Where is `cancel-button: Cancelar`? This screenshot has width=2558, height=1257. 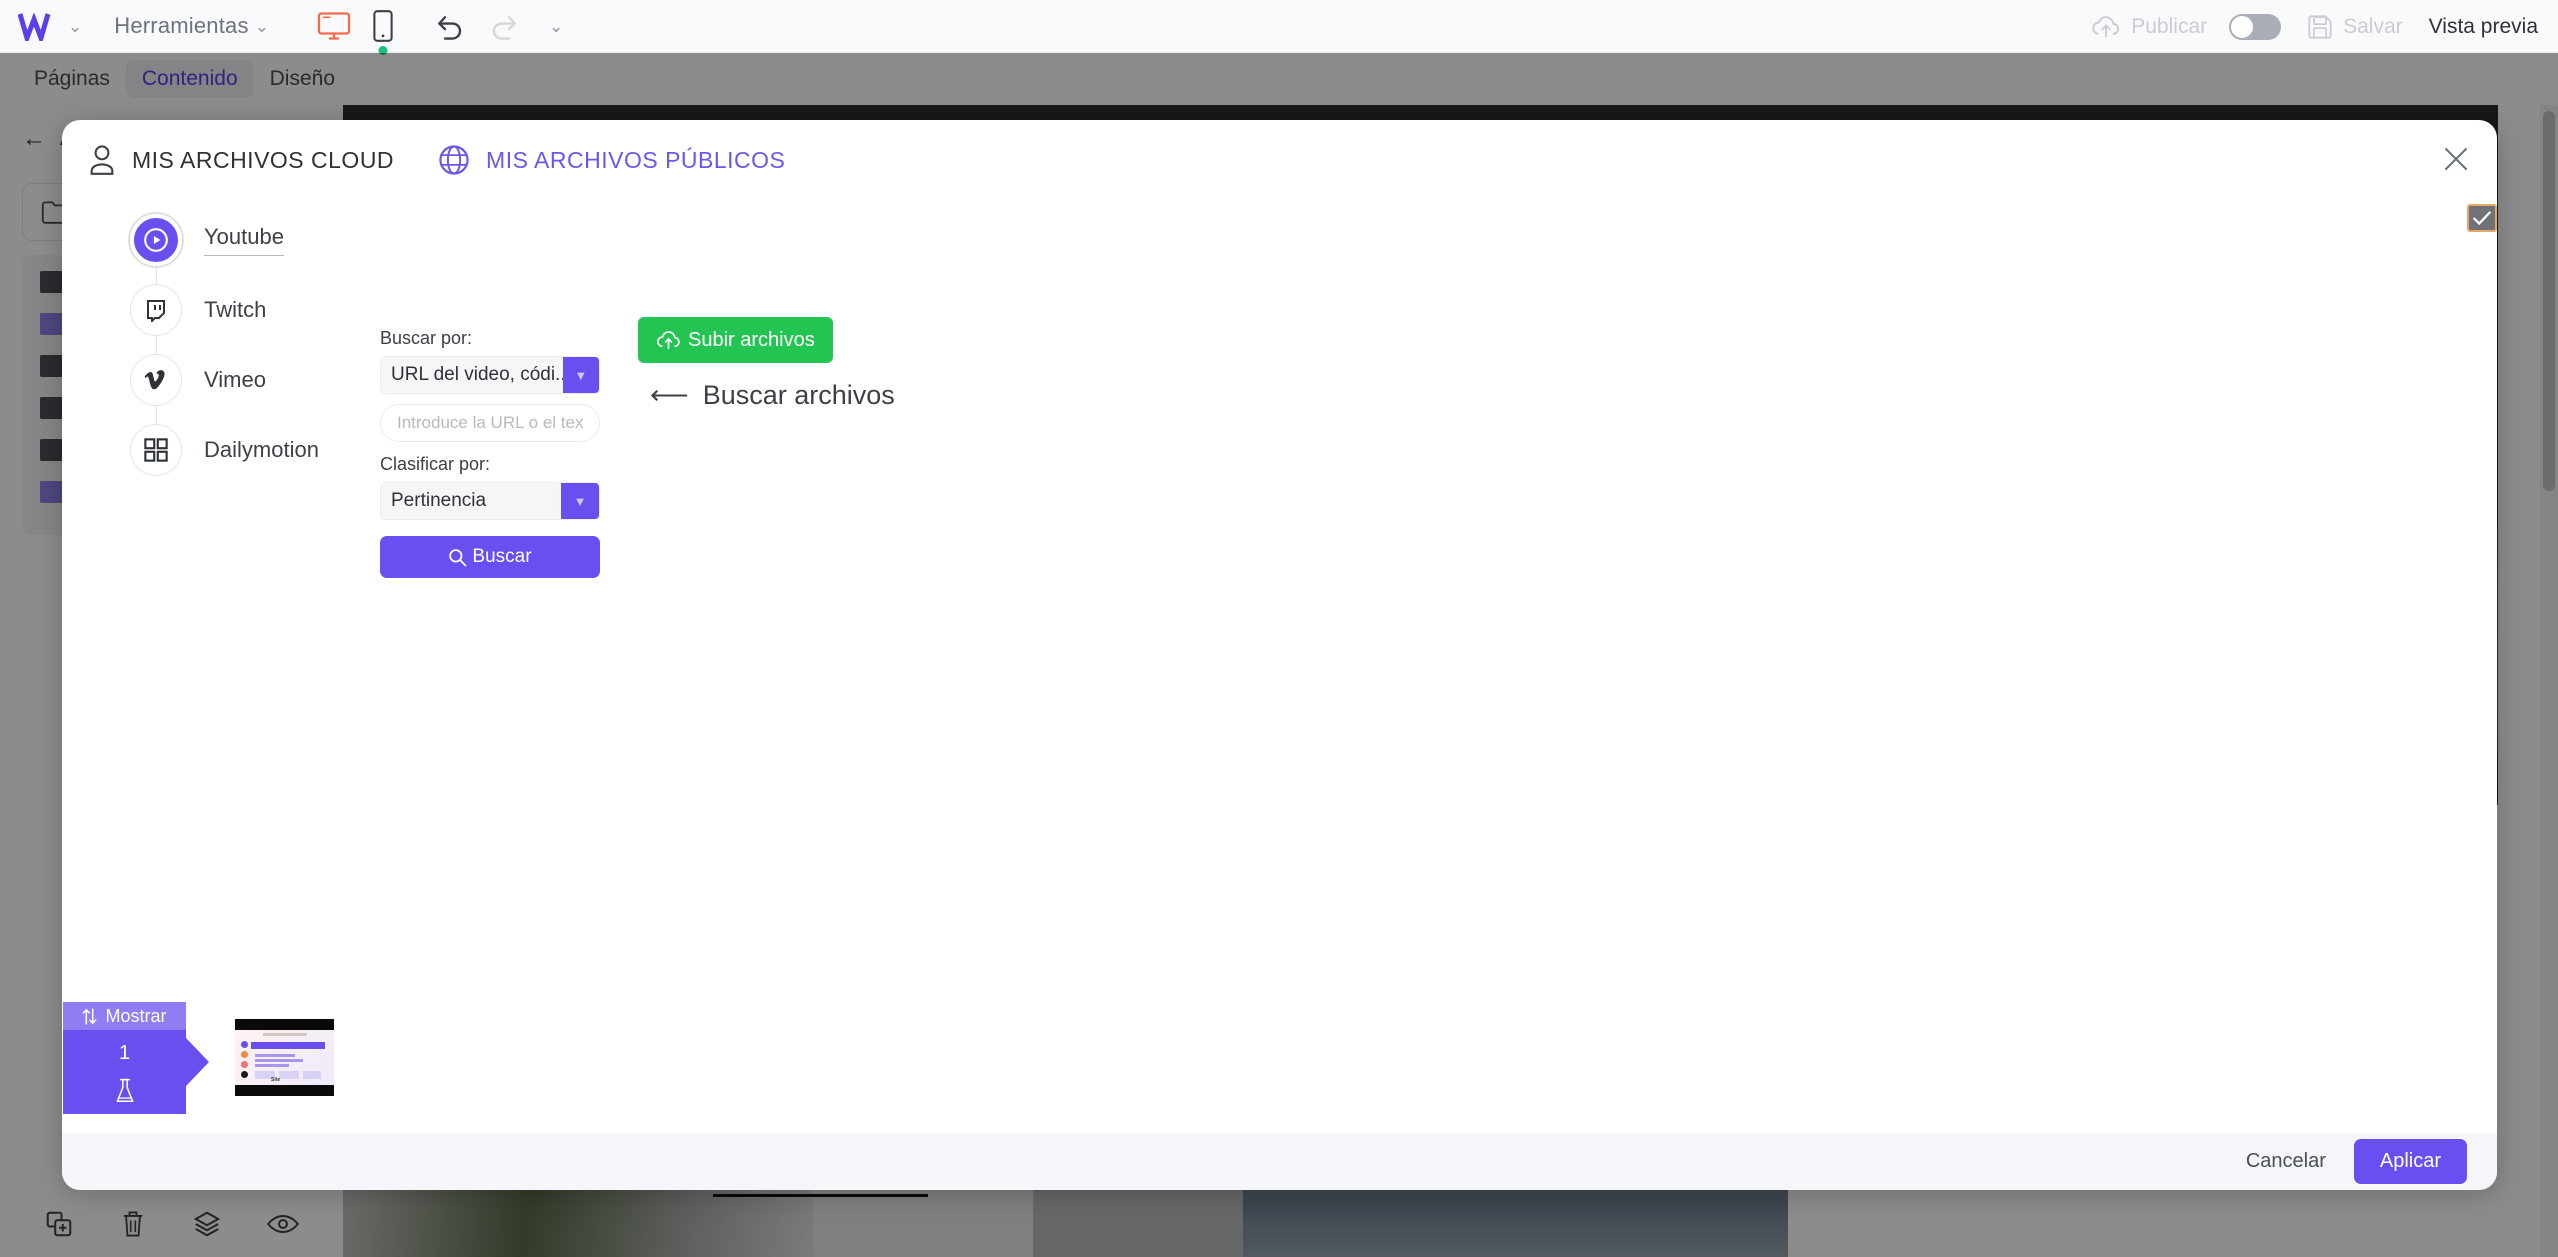
cancel-button: Cancelar is located at coordinates (2286, 1161).